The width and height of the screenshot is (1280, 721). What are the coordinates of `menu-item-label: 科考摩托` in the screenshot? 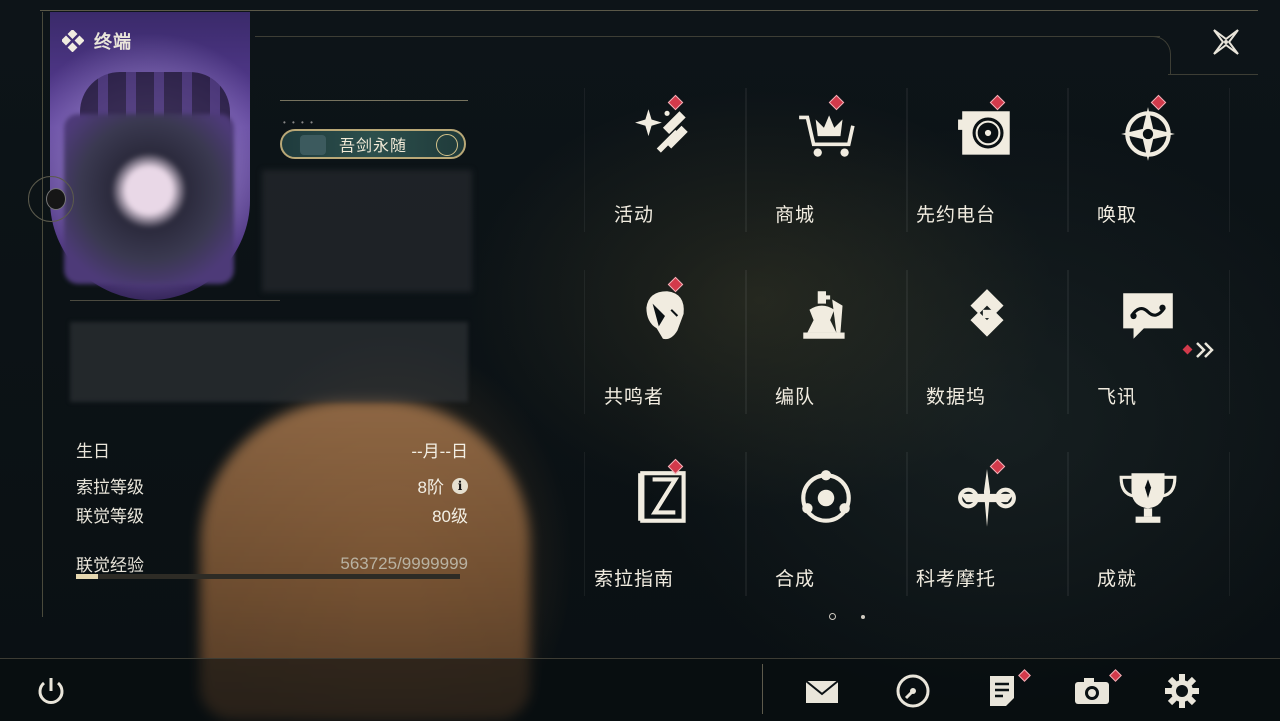 It's located at (955, 579).